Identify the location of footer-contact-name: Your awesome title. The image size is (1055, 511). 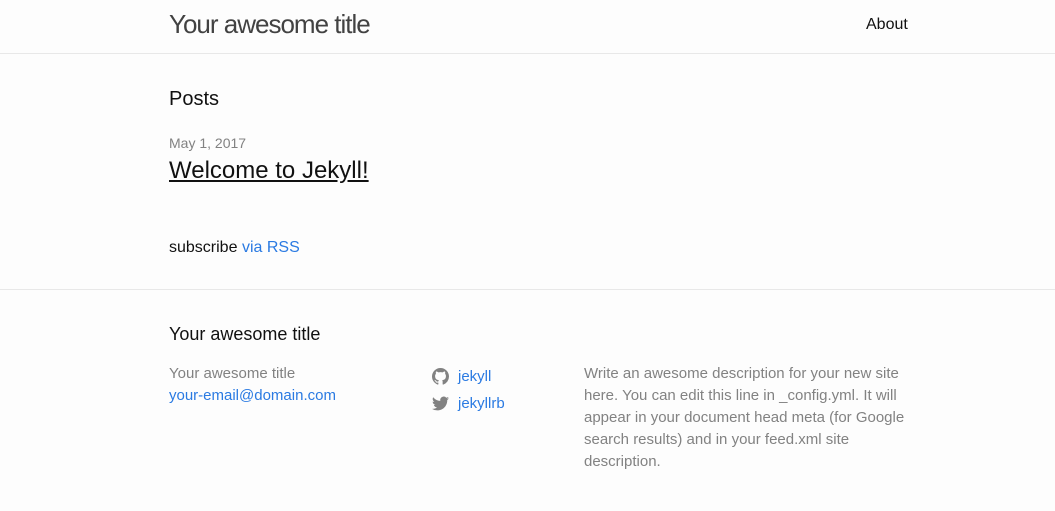
(232, 373).